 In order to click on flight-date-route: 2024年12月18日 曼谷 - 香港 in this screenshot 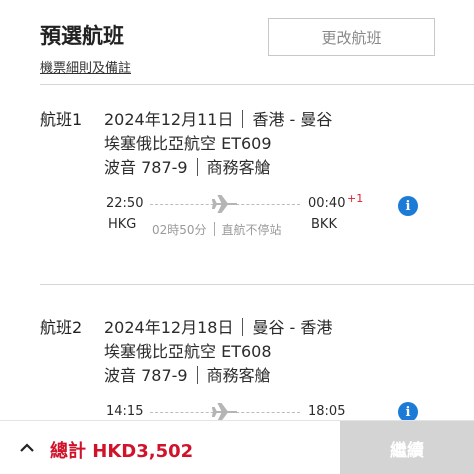, I will do `click(218, 326)`.